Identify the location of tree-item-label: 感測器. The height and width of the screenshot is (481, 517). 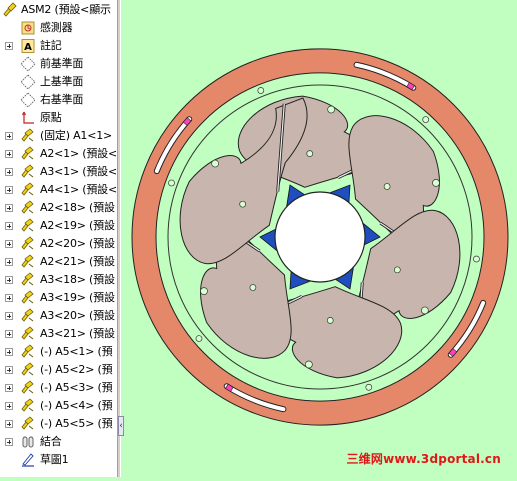
(56, 27).